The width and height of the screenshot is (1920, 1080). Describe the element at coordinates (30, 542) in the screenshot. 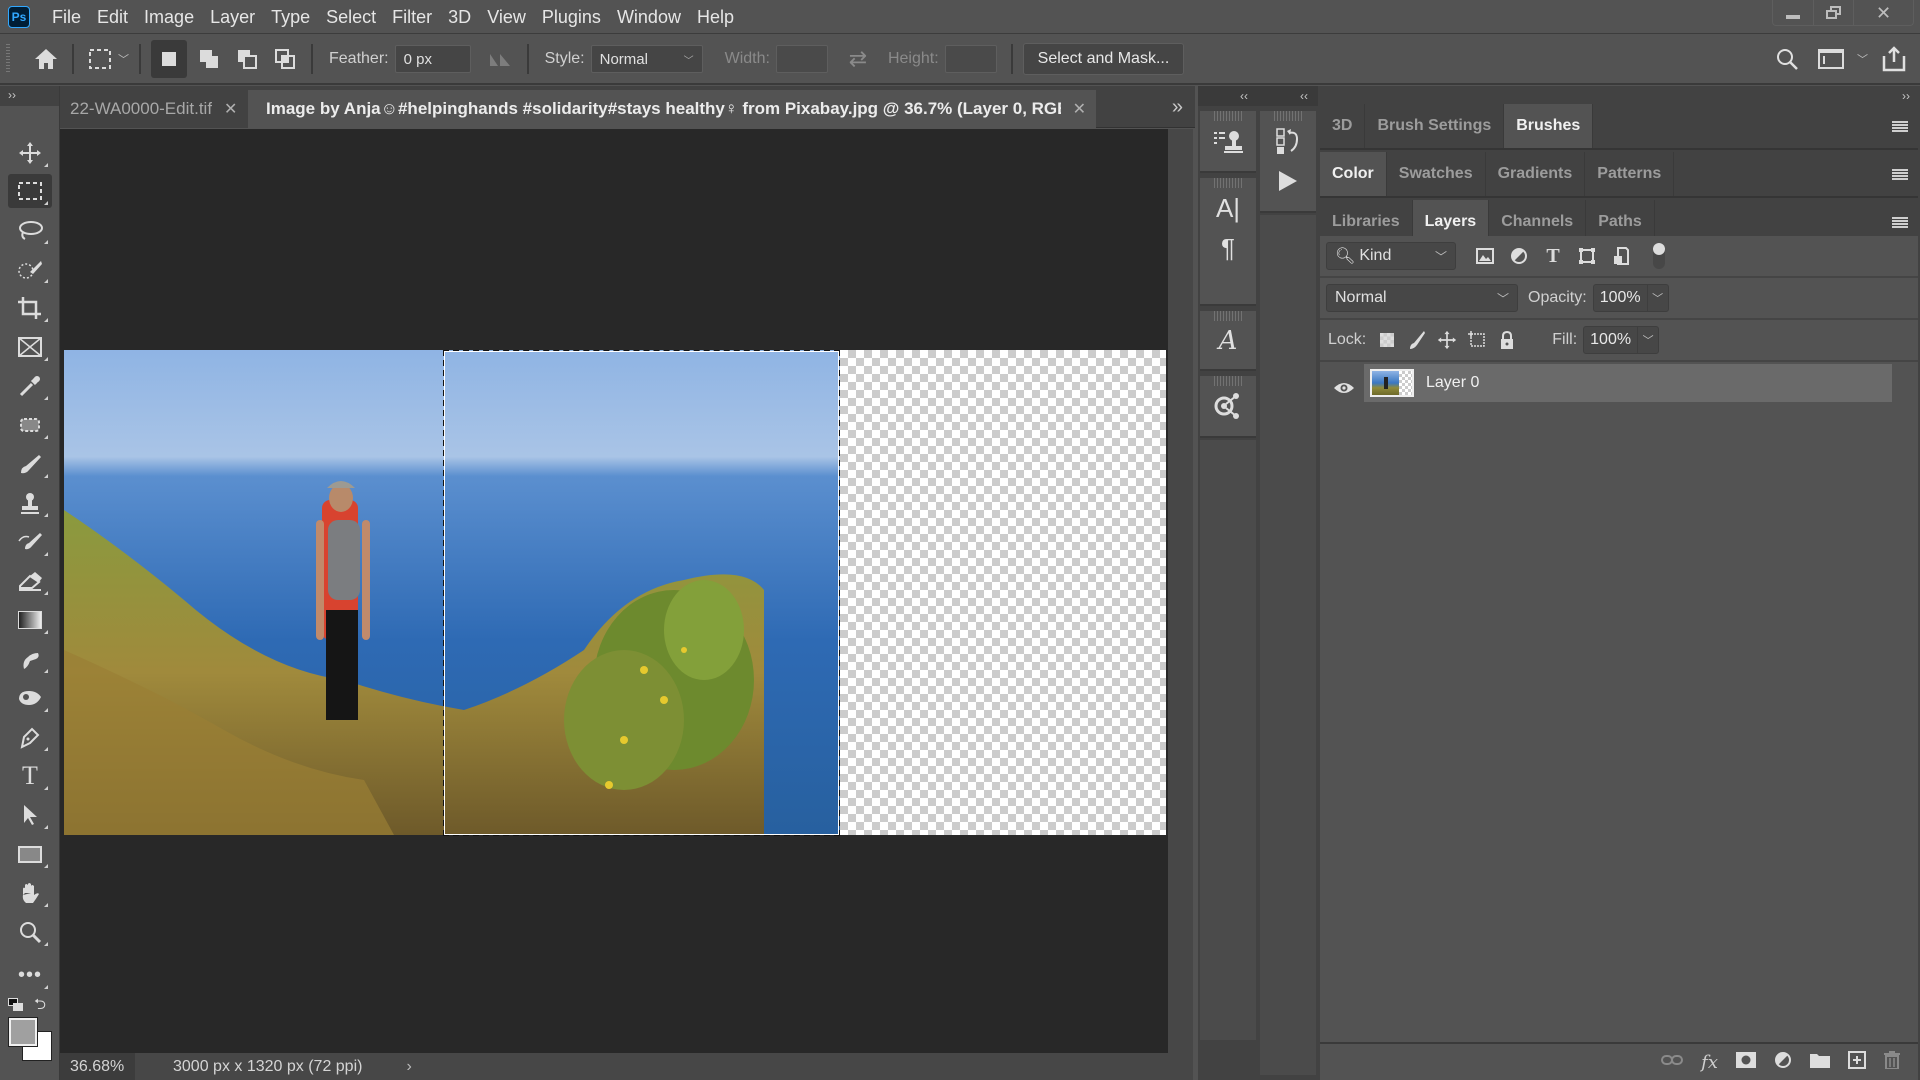

I see `history-brush-tool` at that location.